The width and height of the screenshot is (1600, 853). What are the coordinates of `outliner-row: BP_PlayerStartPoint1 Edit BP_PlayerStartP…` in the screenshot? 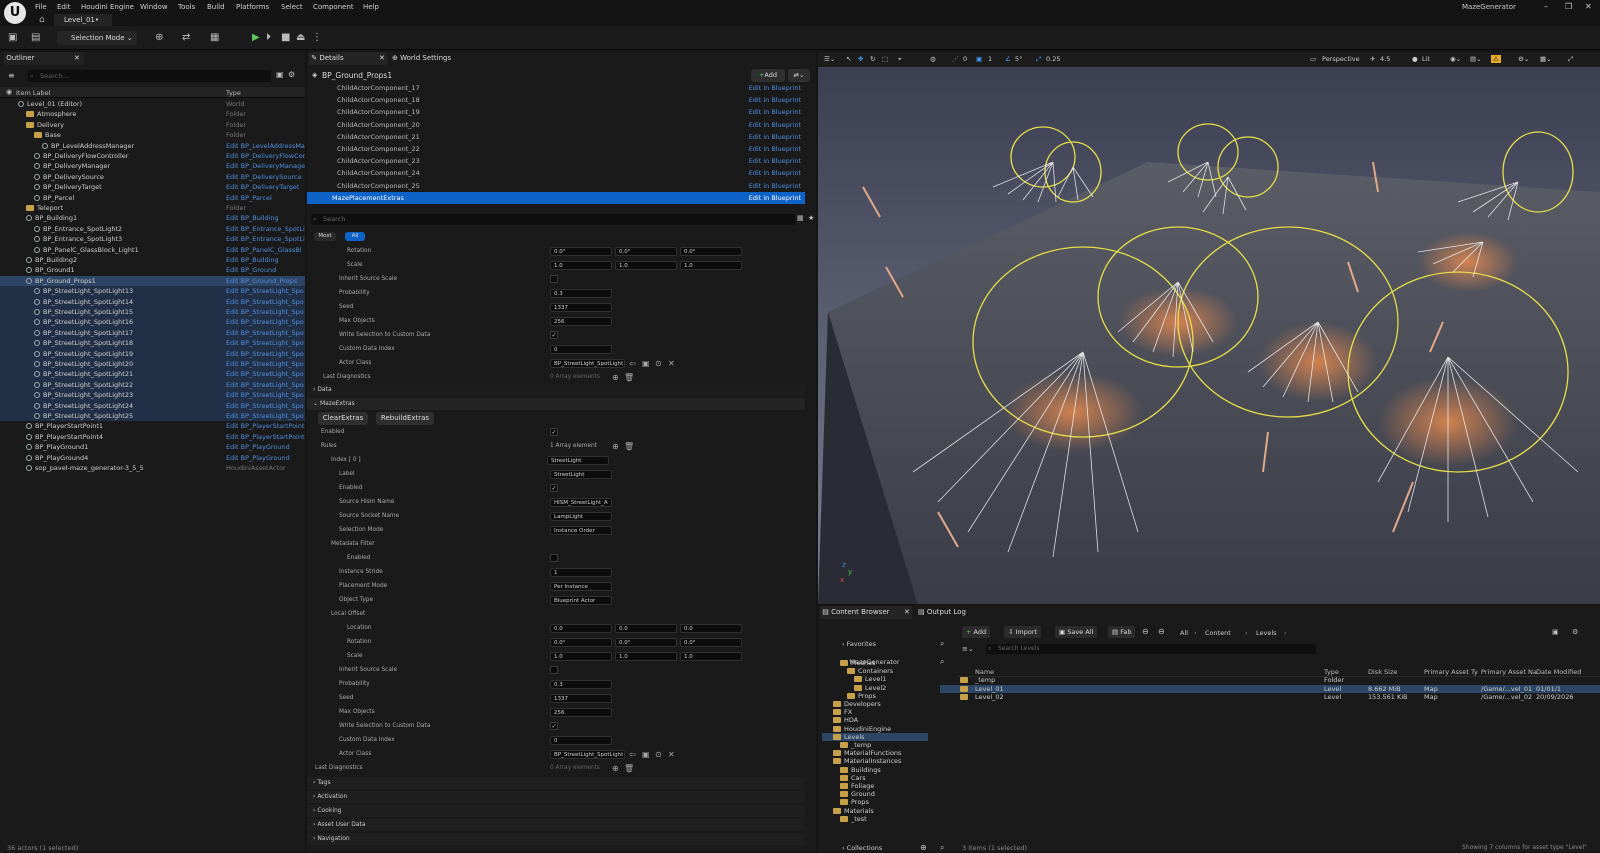 It's located at (152, 426).